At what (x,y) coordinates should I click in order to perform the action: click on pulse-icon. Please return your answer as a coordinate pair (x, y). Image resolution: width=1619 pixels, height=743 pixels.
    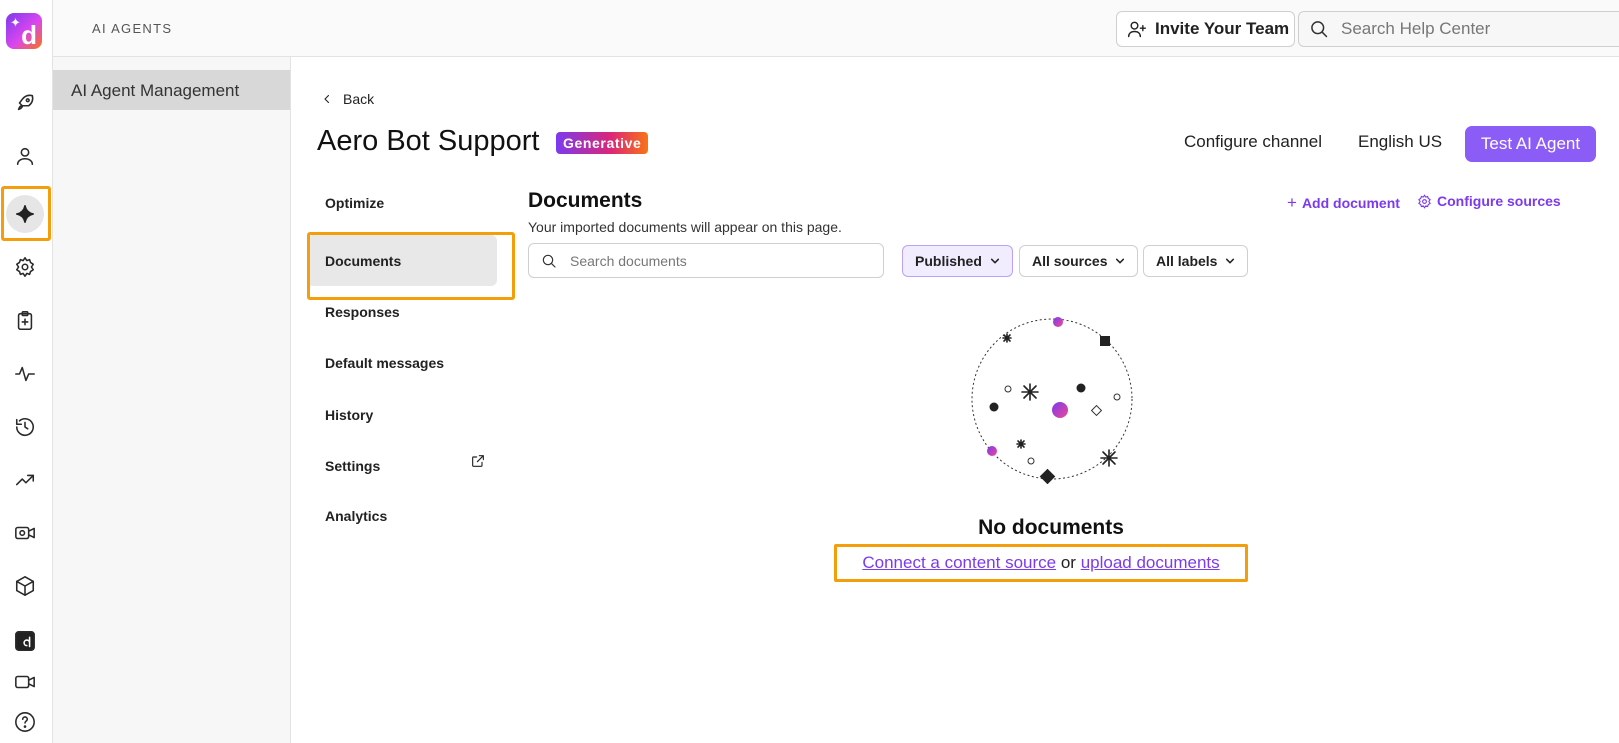
    Looking at the image, I should click on (25, 374).